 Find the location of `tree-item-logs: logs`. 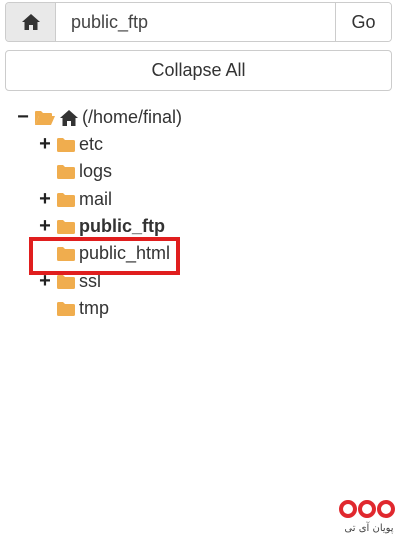

tree-item-logs: logs is located at coordinates (74, 171).